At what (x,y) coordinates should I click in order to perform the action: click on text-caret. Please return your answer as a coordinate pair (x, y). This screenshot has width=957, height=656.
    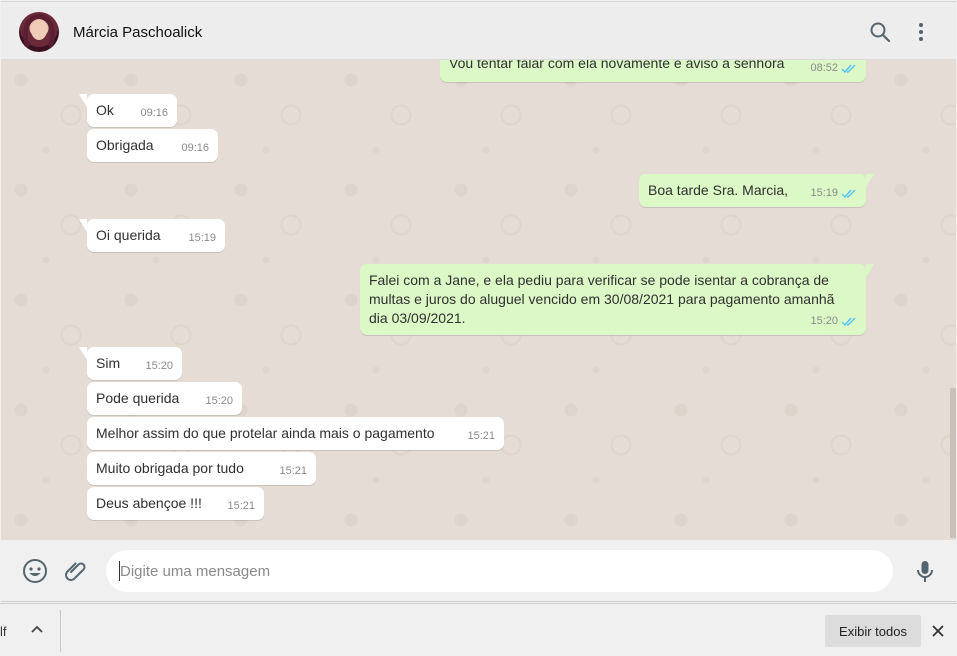
    Looking at the image, I should click on (119, 571).